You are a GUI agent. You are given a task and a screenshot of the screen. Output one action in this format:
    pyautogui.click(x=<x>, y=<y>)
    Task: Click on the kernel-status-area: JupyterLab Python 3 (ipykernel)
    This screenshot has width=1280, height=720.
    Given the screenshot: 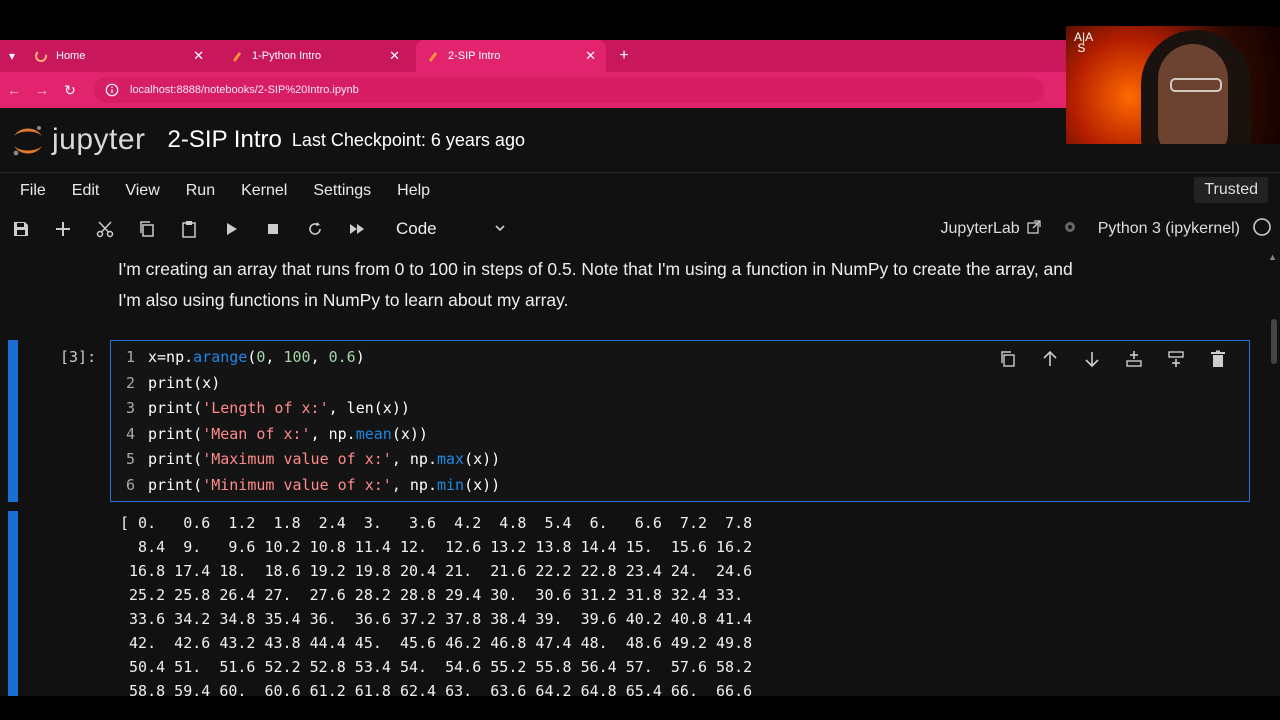 What is the action you would take?
    pyautogui.click(x=1106, y=229)
    